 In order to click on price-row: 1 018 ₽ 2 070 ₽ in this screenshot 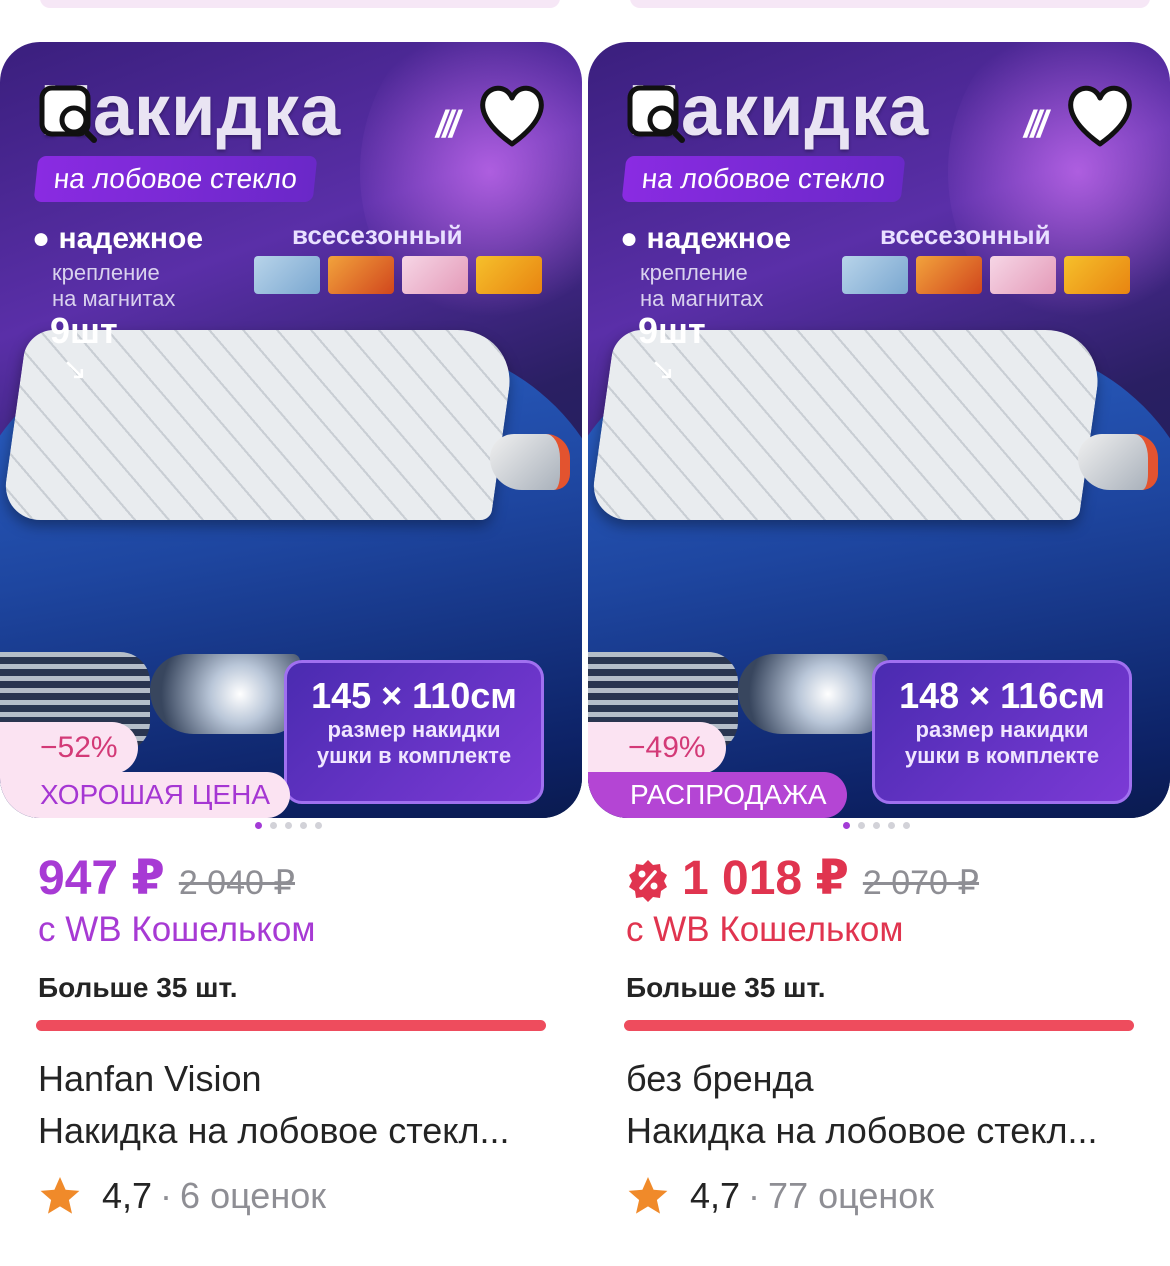, I will do `click(802, 880)`.